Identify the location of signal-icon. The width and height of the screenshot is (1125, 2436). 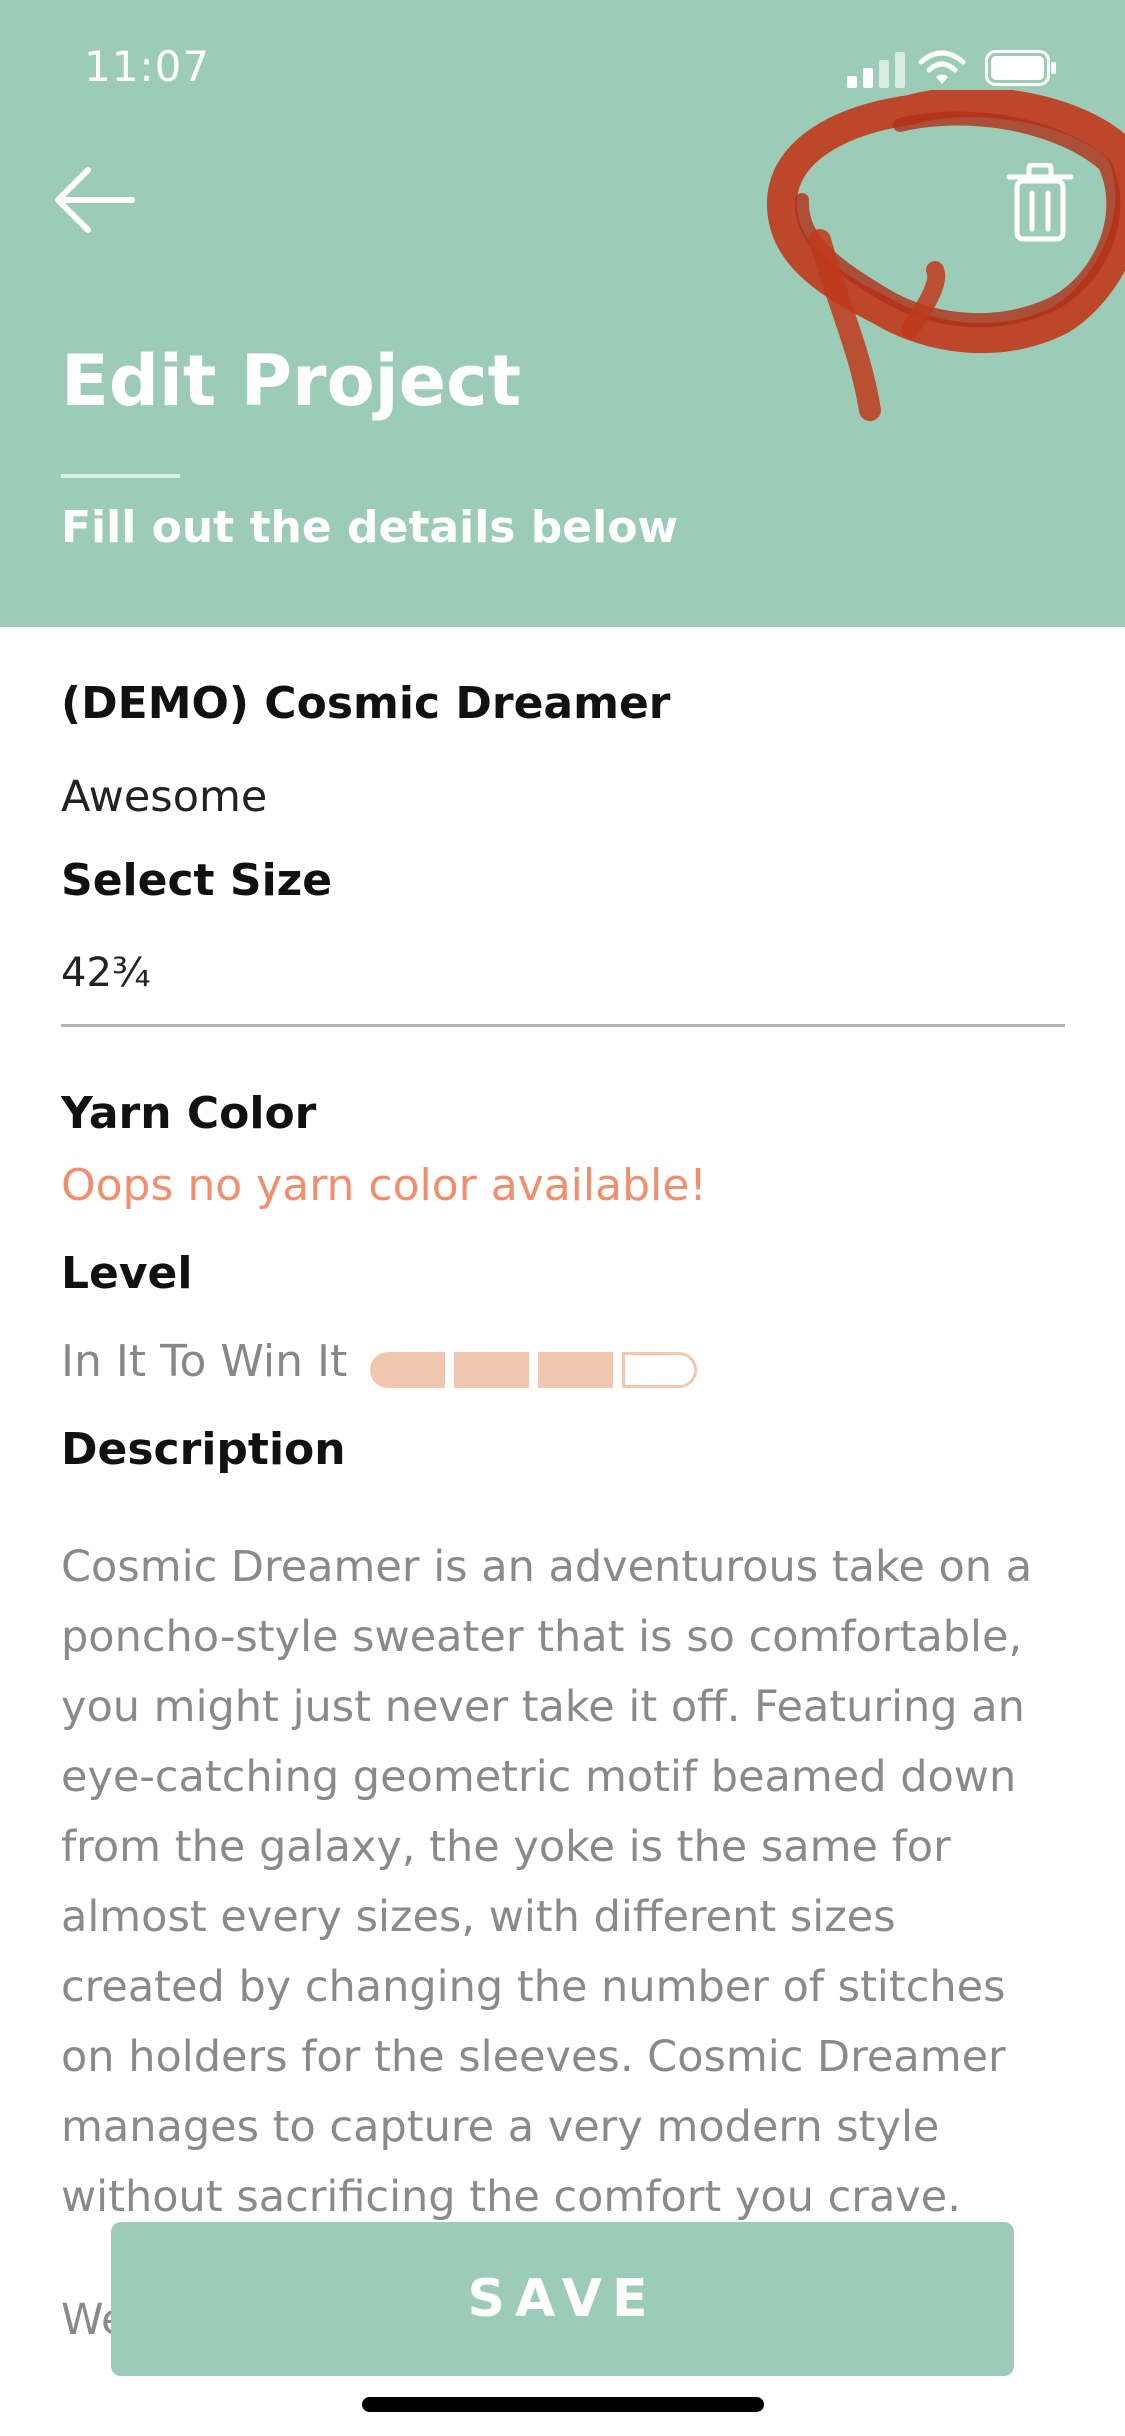
(876, 70).